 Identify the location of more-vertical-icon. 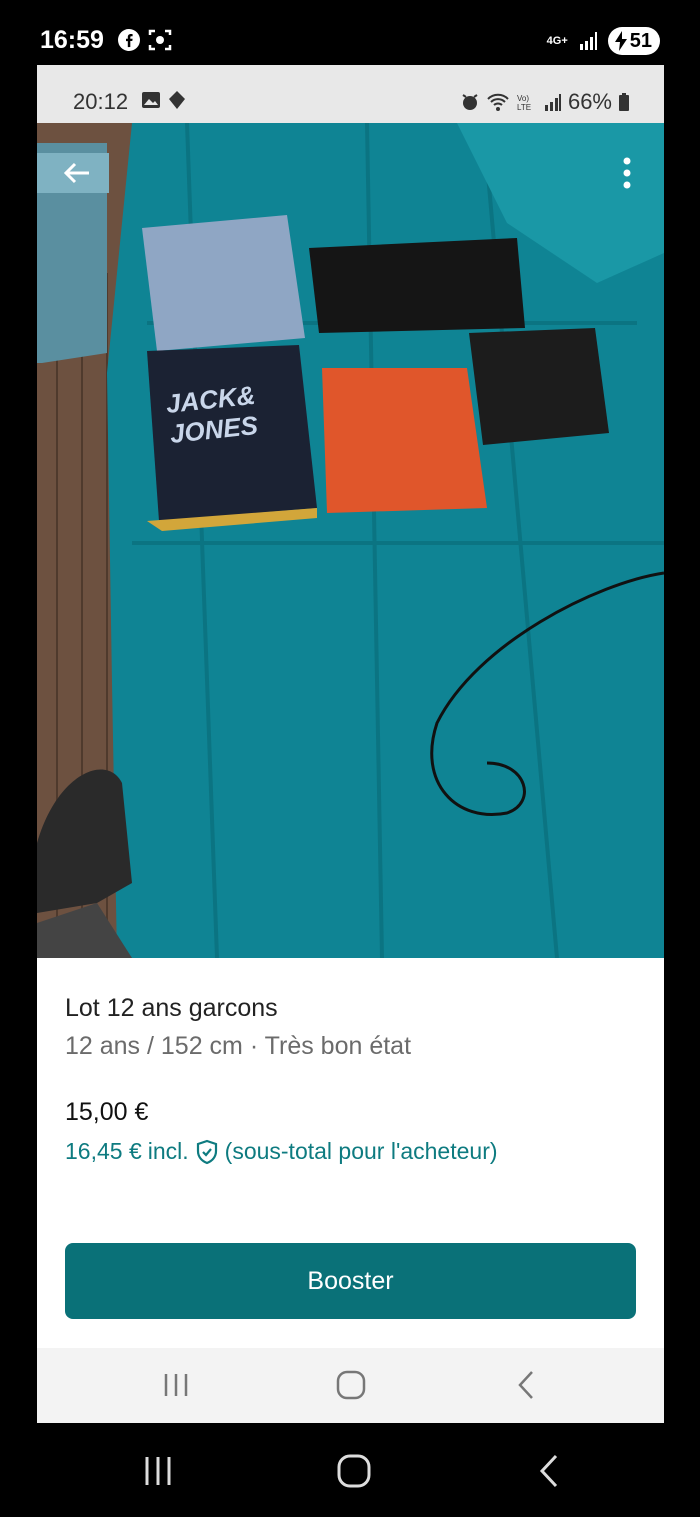
(627, 173).